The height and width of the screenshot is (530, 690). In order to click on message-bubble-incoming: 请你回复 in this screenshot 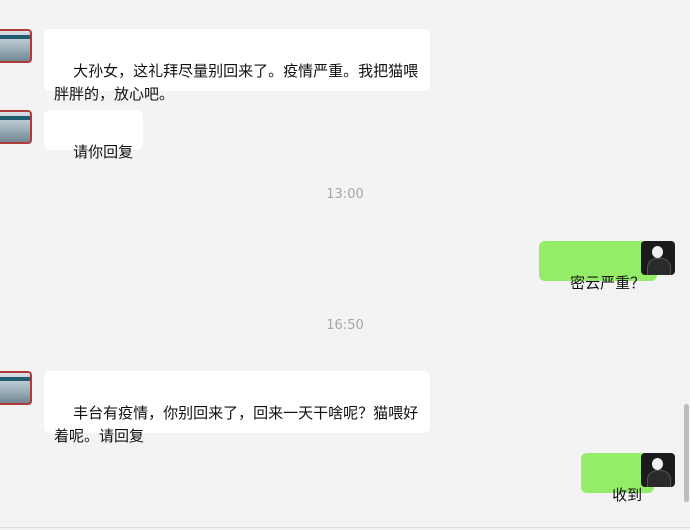, I will do `click(94, 135)`.